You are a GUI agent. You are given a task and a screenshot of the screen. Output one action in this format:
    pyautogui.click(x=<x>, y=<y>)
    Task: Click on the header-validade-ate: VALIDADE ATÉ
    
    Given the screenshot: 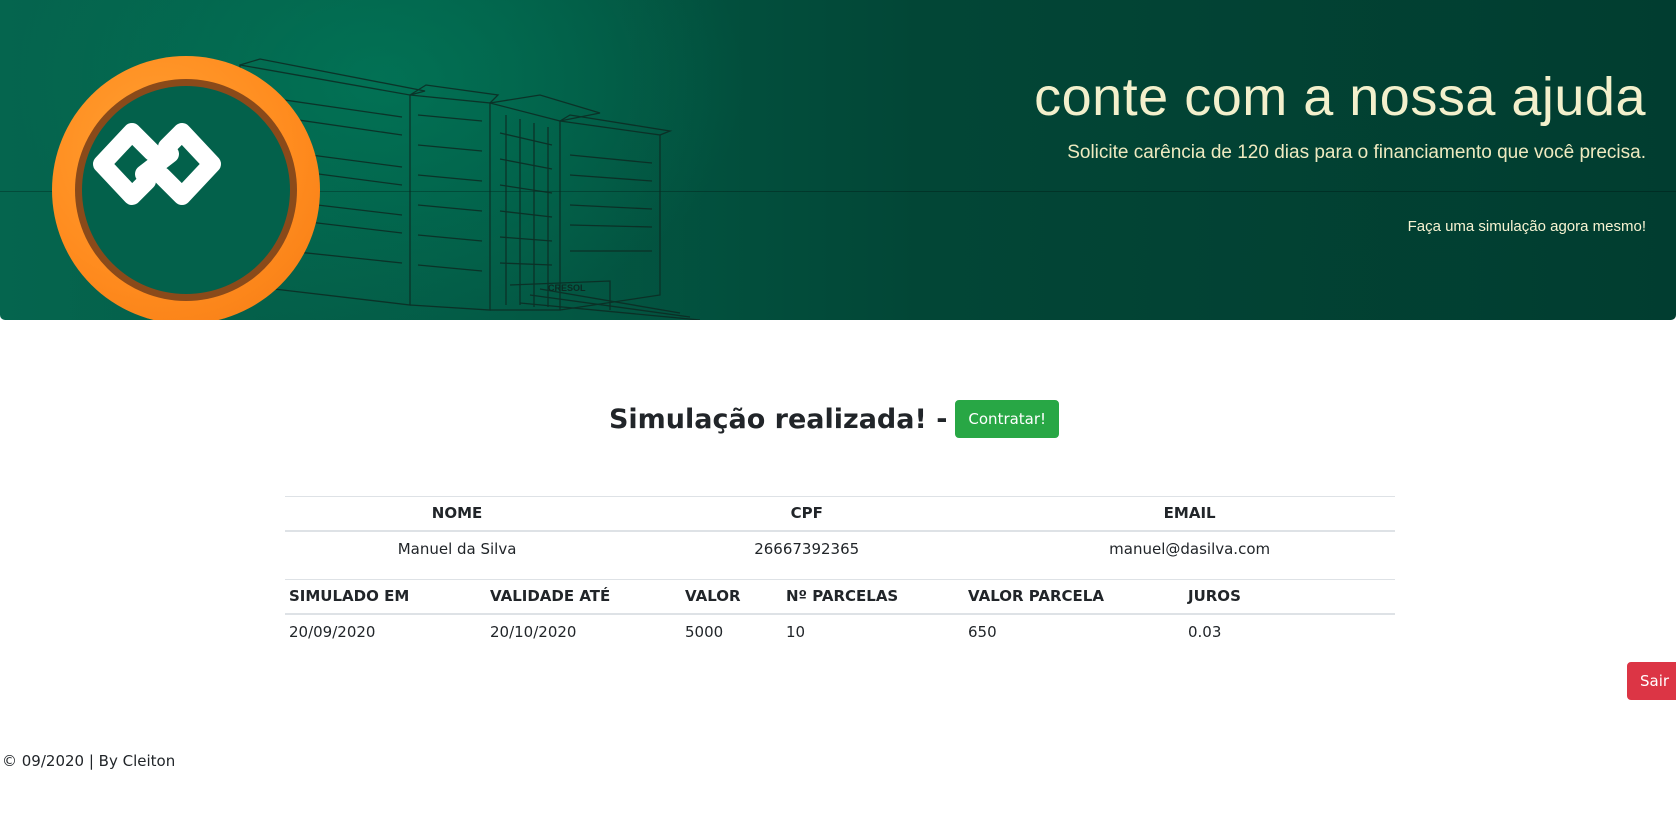 What is the action you would take?
    pyautogui.click(x=583, y=597)
    